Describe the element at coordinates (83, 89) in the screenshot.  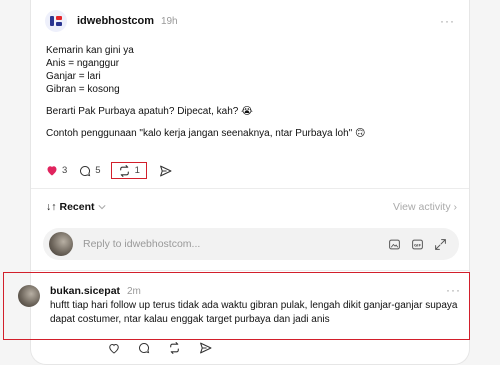
I see `post-line: Gibran = kosong` at that location.